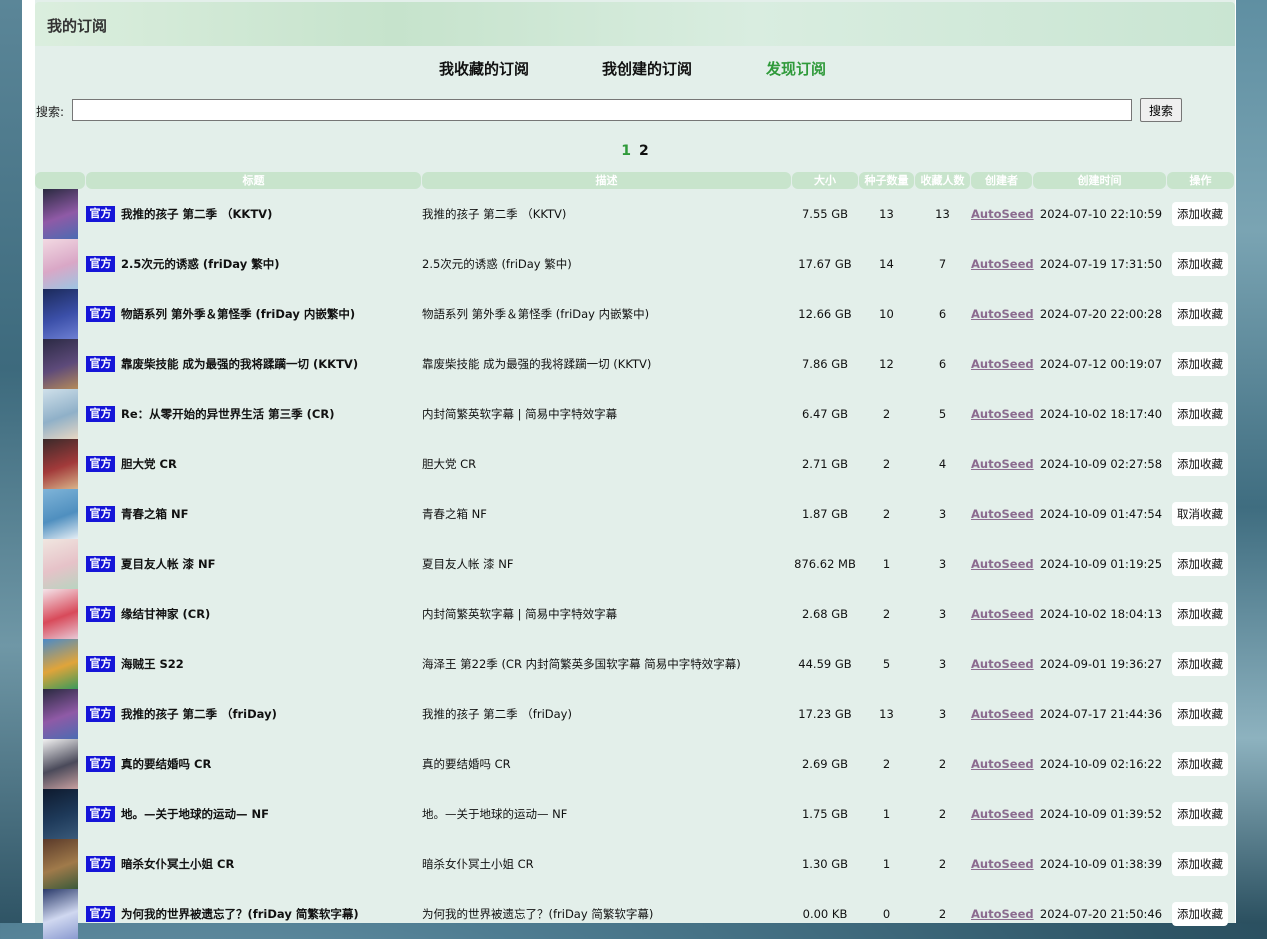 The width and height of the screenshot is (1267, 939). I want to click on row-title: 青春之箱 NF, so click(271, 514).